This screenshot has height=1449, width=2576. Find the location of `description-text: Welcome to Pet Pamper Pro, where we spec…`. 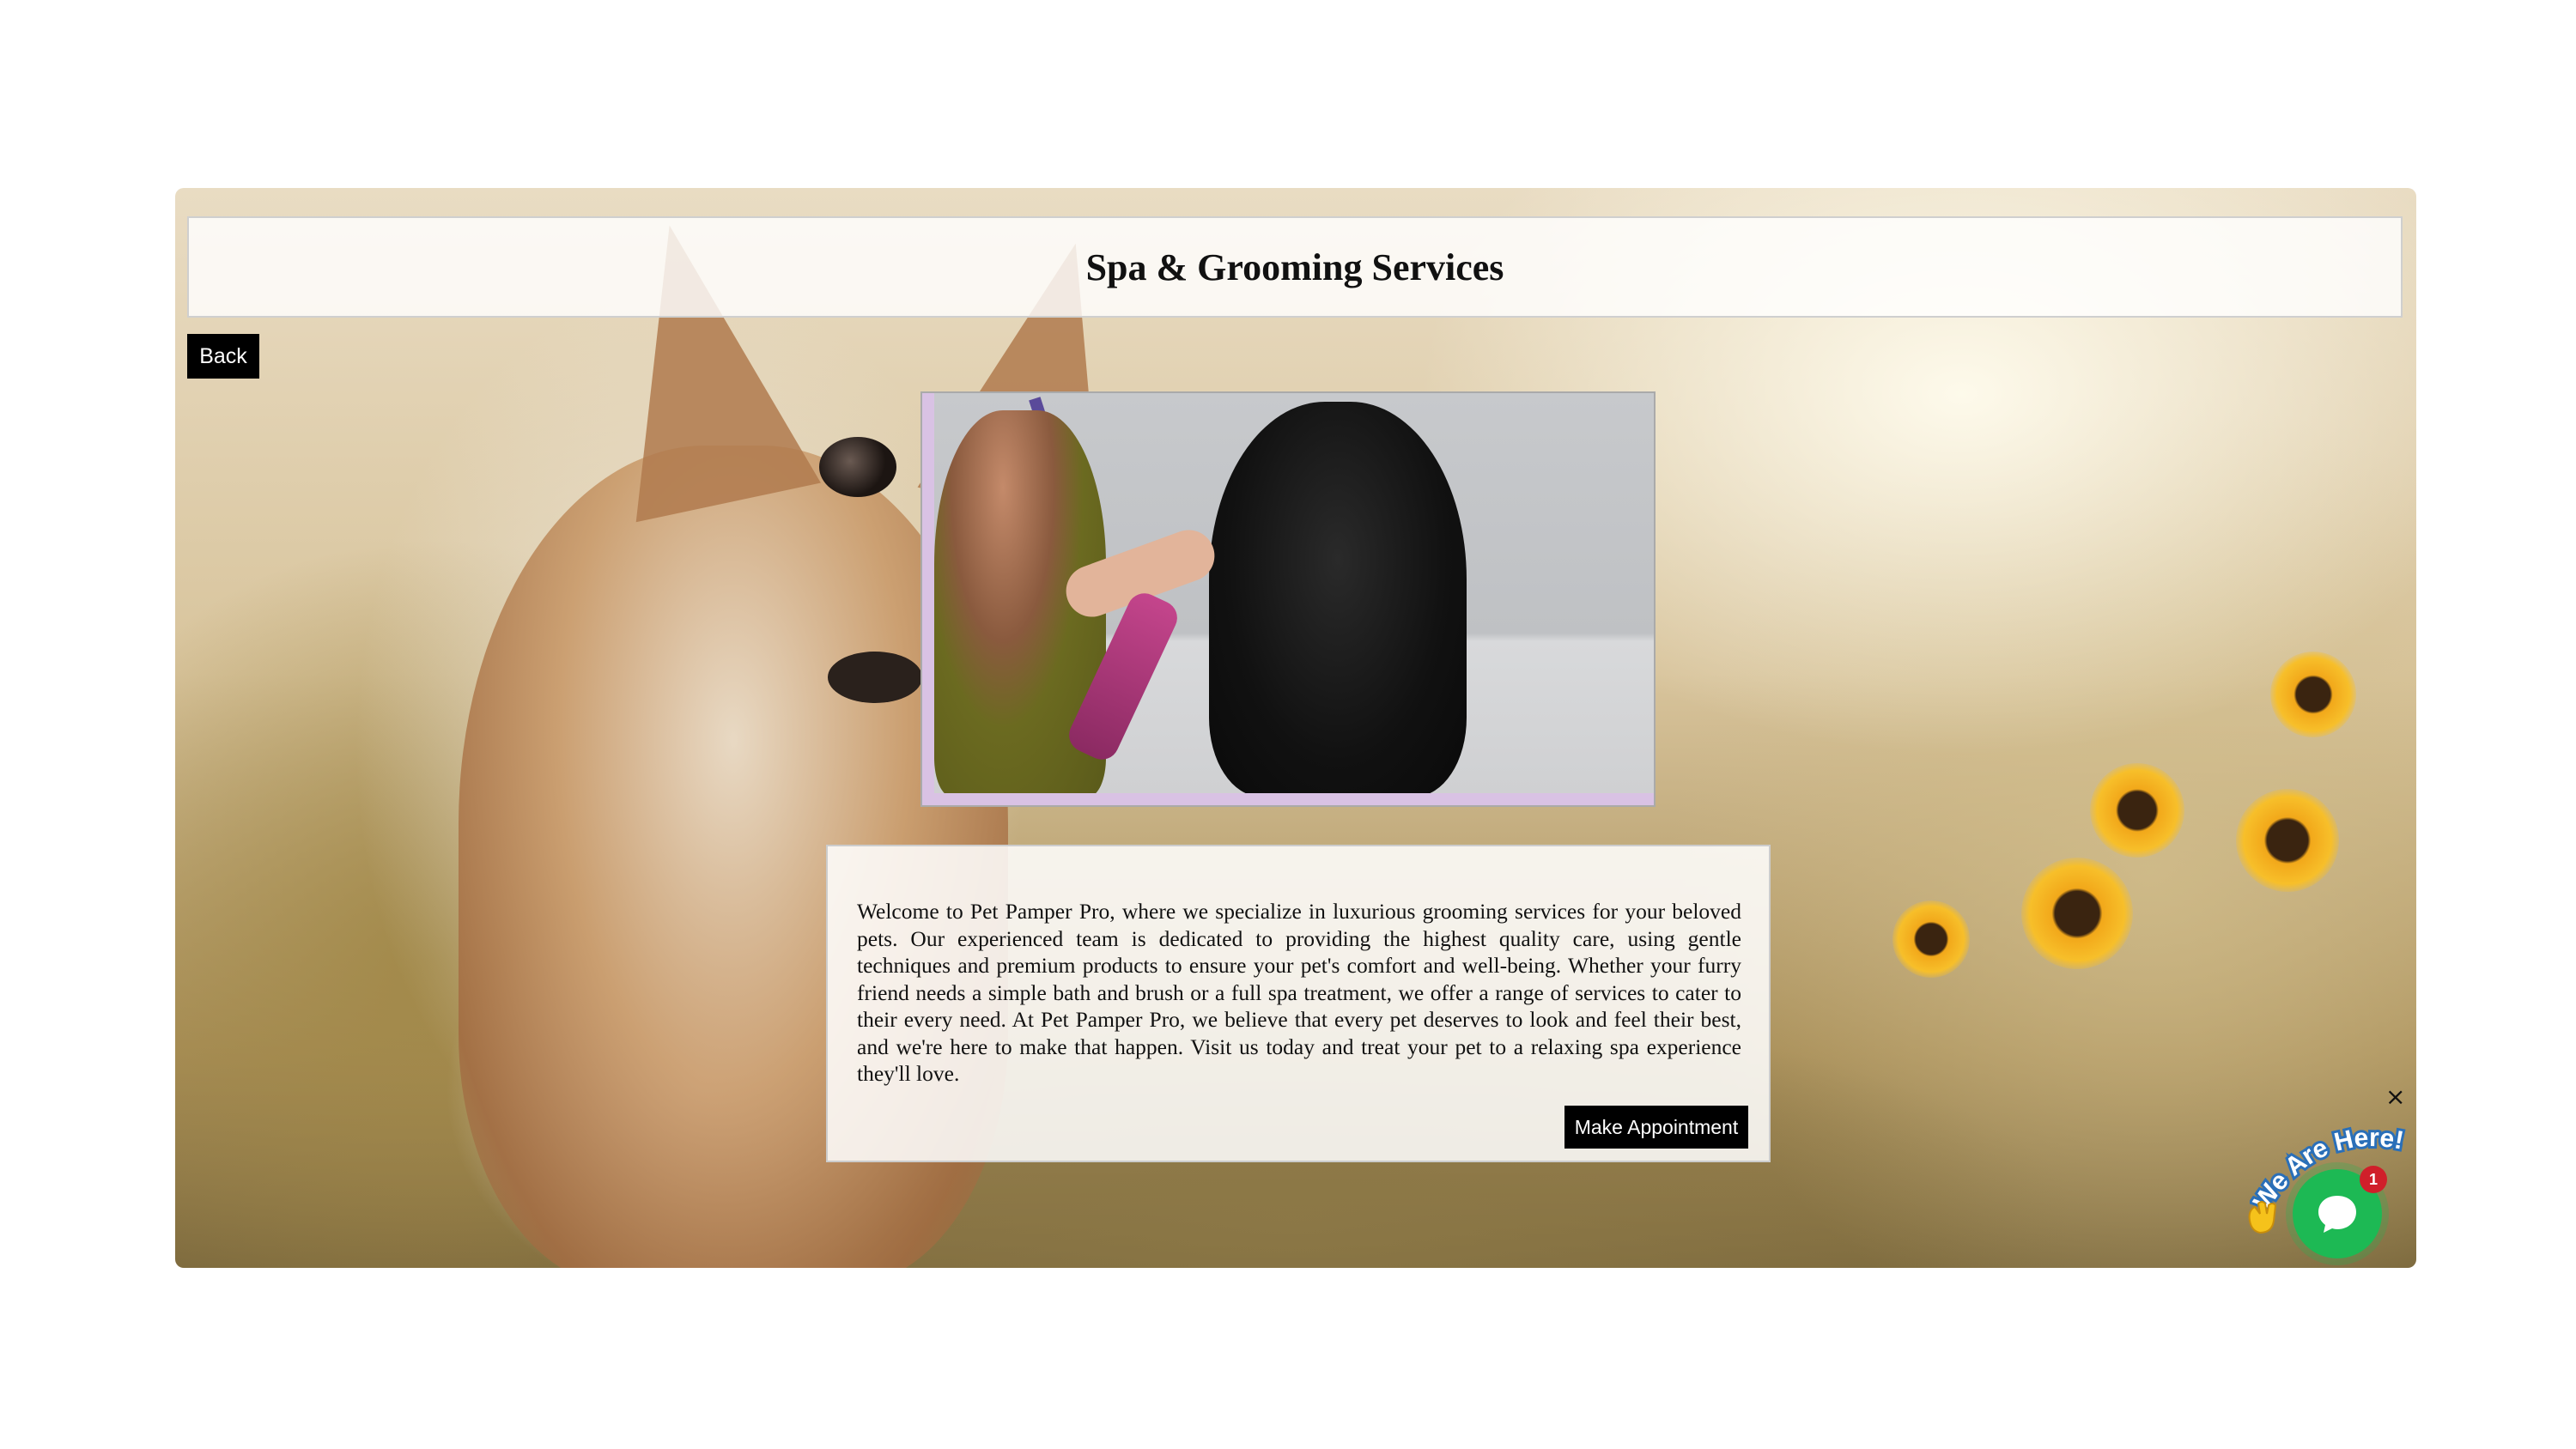

description-text: Welcome to Pet Pamper Pro, where we spec… is located at coordinates (1299, 992).